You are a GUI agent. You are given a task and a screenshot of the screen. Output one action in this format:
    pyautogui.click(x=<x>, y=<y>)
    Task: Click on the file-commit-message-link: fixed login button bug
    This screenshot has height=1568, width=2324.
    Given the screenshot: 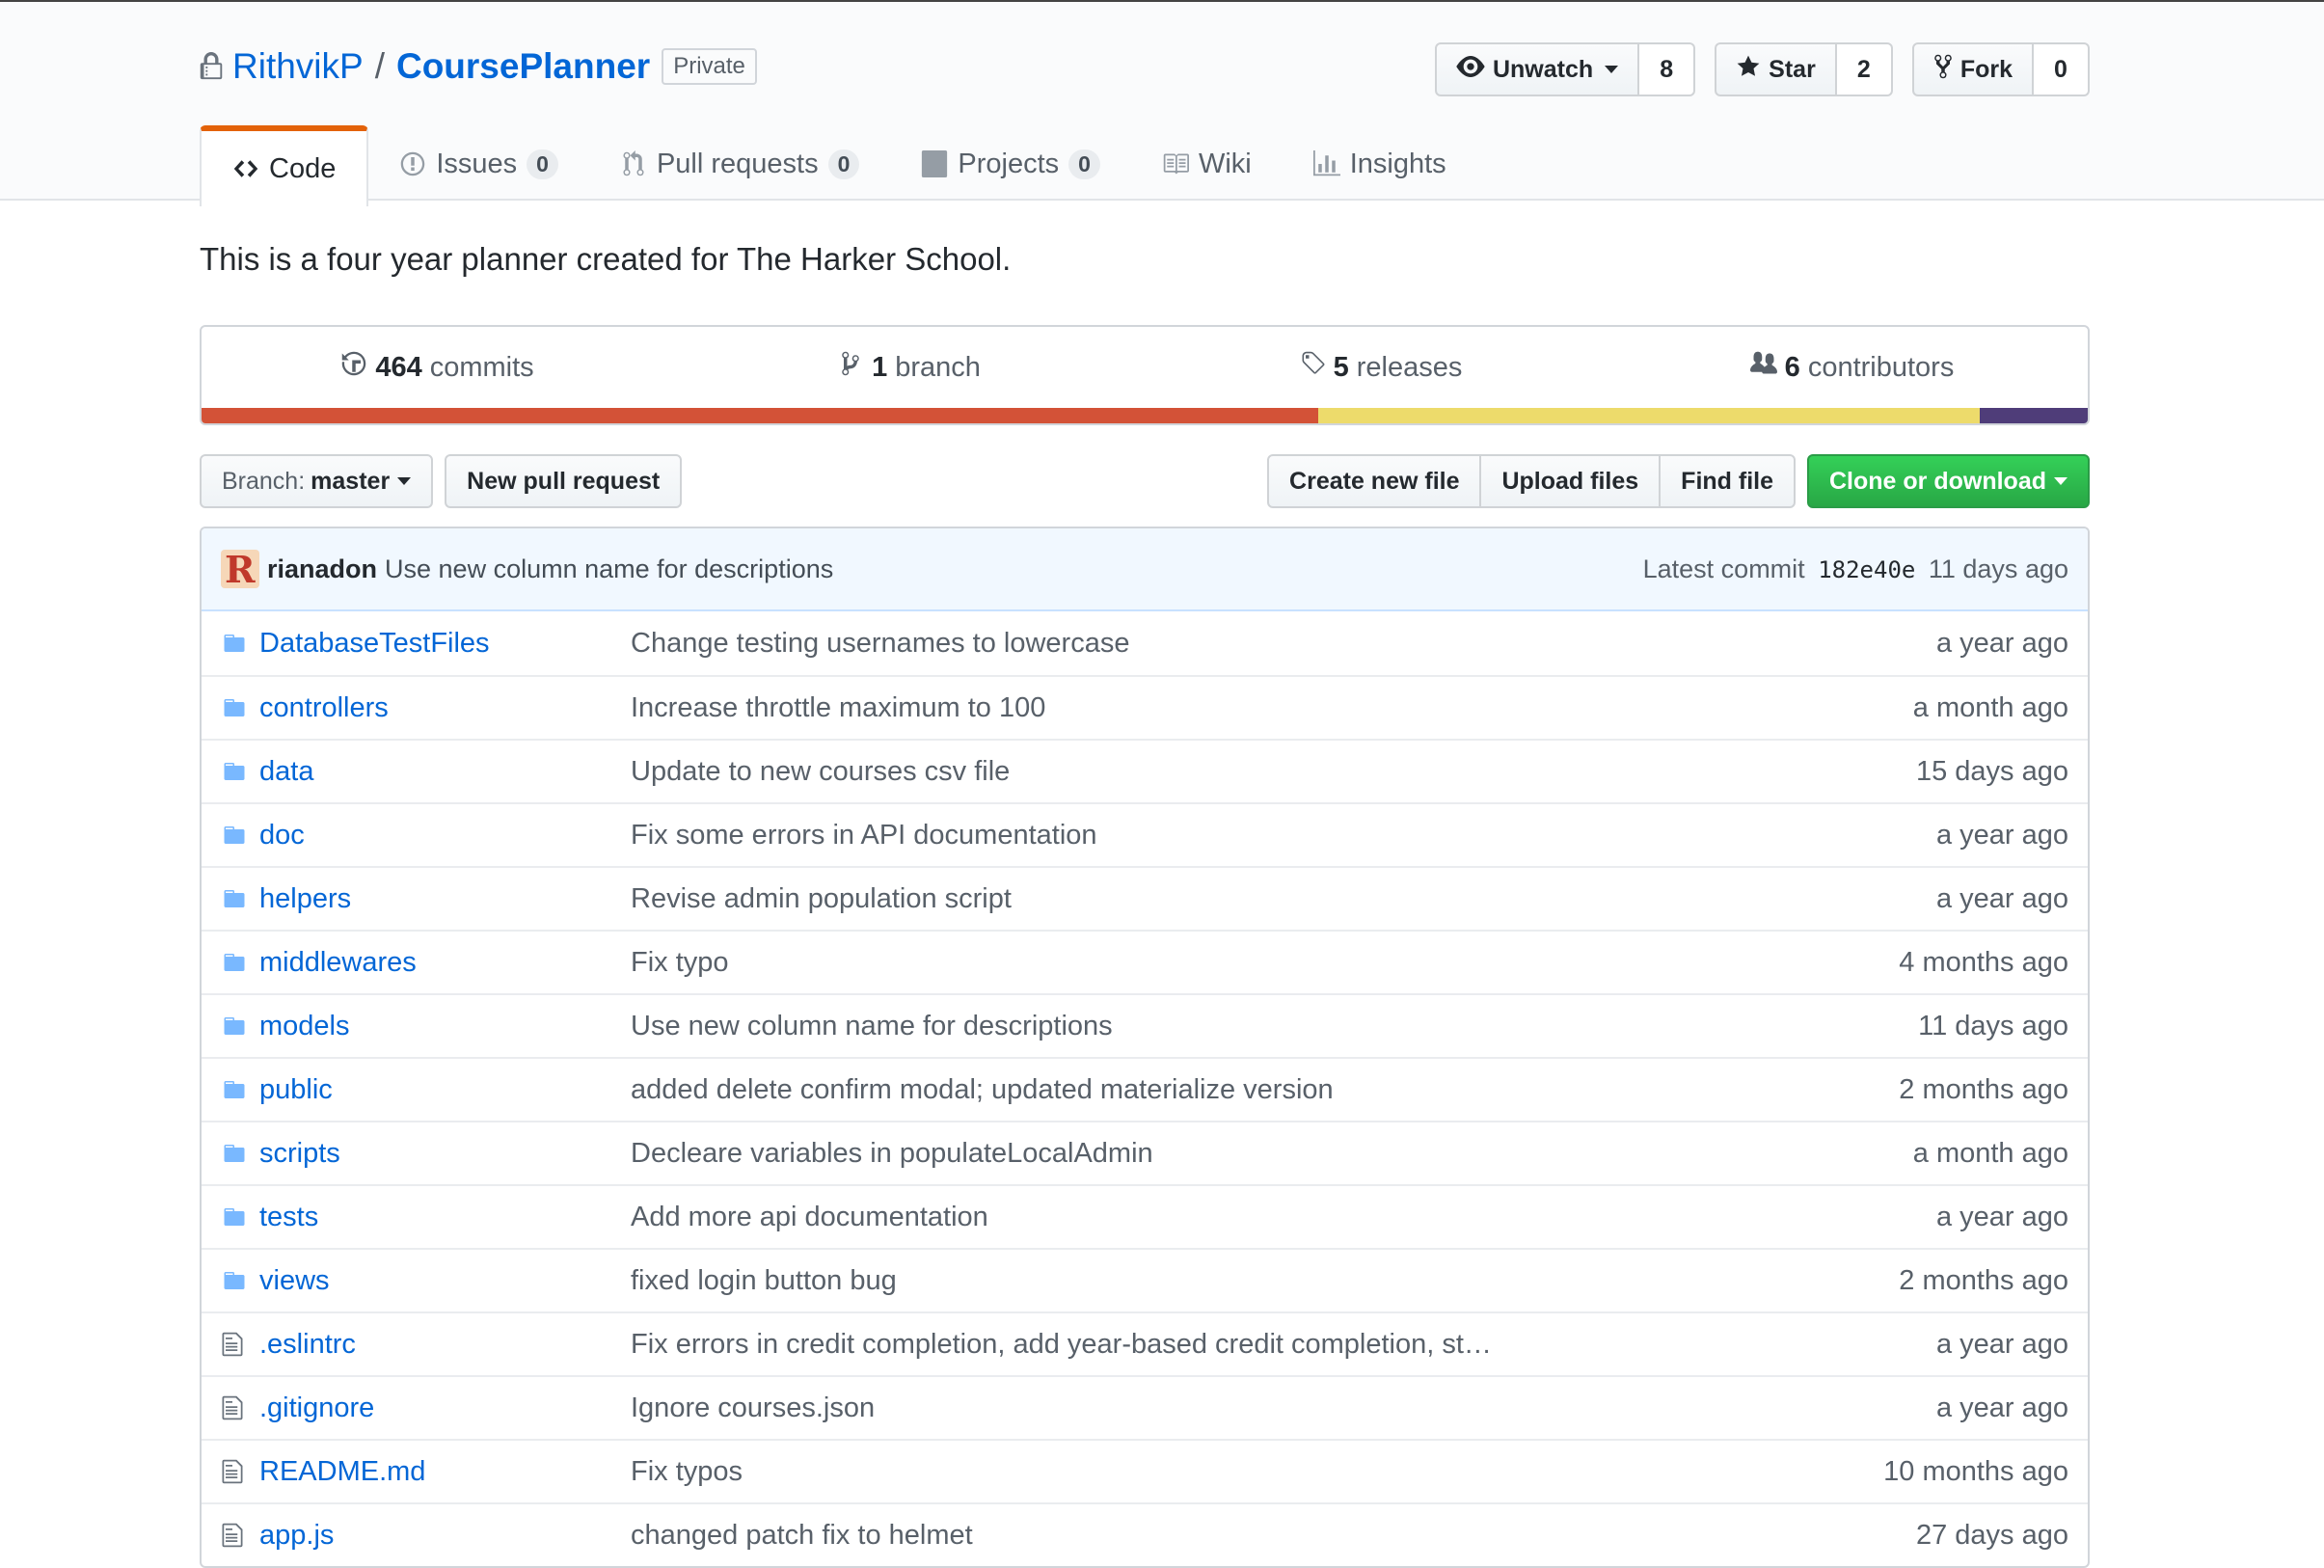 What is the action you would take?
    pyautogui.click(x=1265, y=1281)
    